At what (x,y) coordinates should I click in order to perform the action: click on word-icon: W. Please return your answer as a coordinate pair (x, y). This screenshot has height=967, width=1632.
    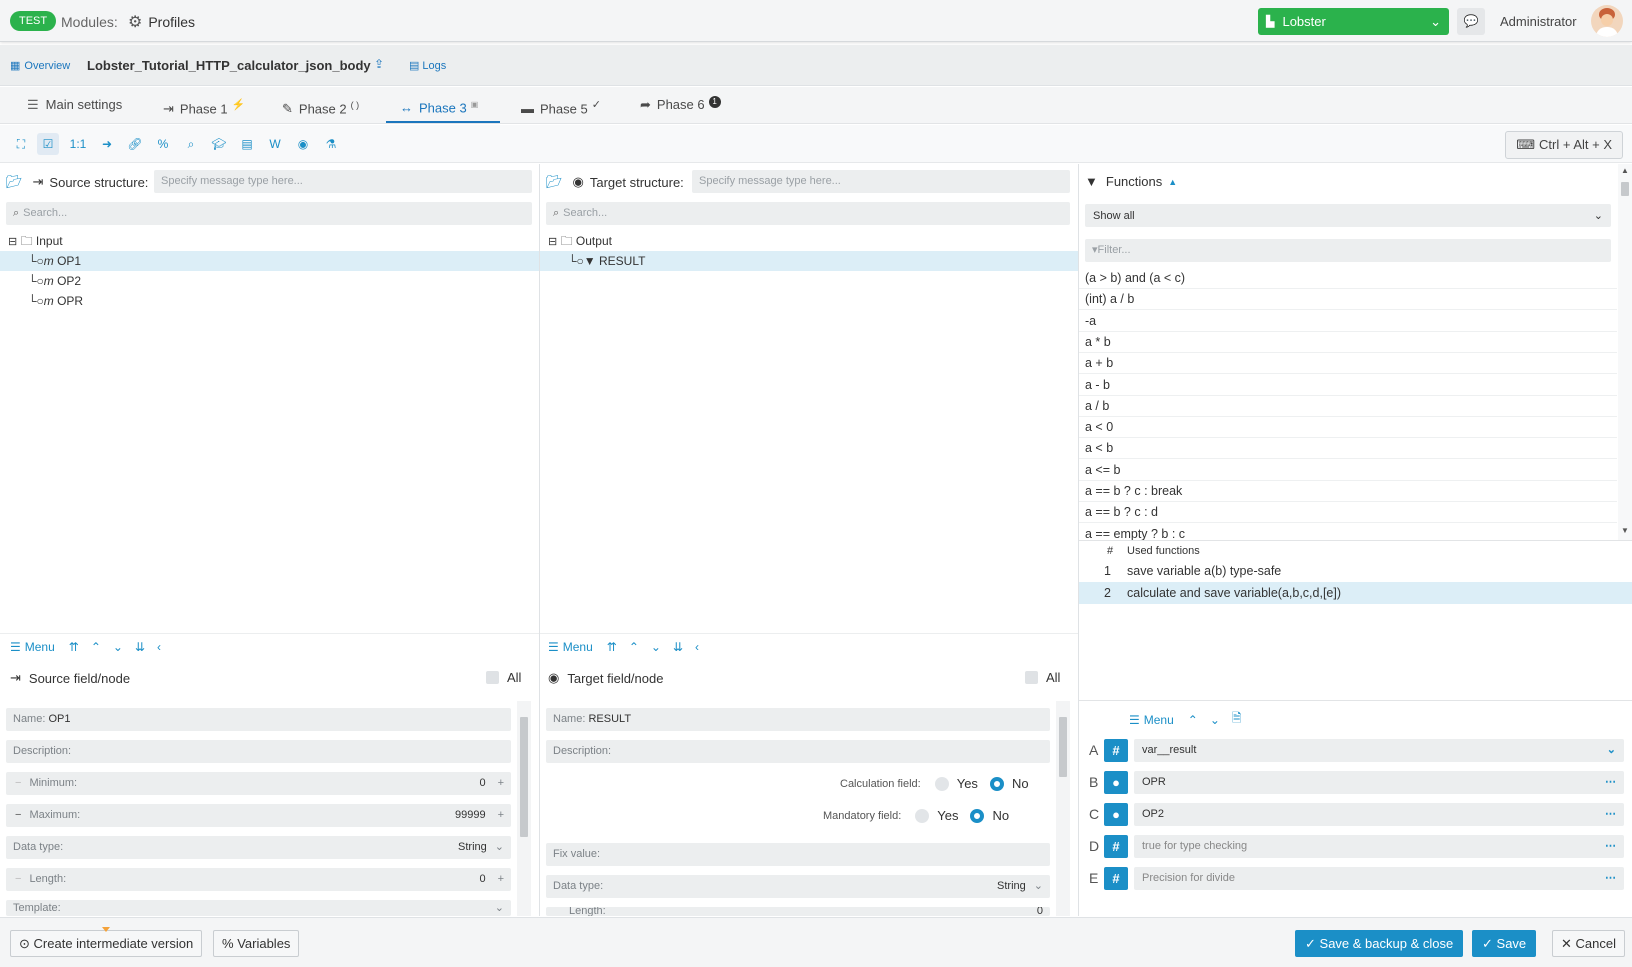
    Looking at the image, I should click on (275, 144).